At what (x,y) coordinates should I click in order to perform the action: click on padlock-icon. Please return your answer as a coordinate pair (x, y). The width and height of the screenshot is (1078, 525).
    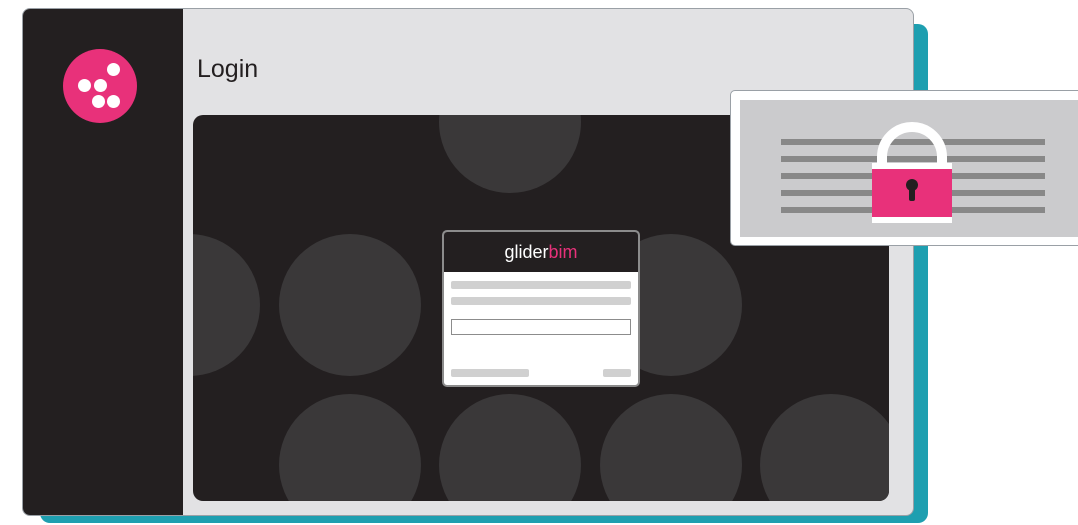
    Looking at the image, I should click on (912, 172).